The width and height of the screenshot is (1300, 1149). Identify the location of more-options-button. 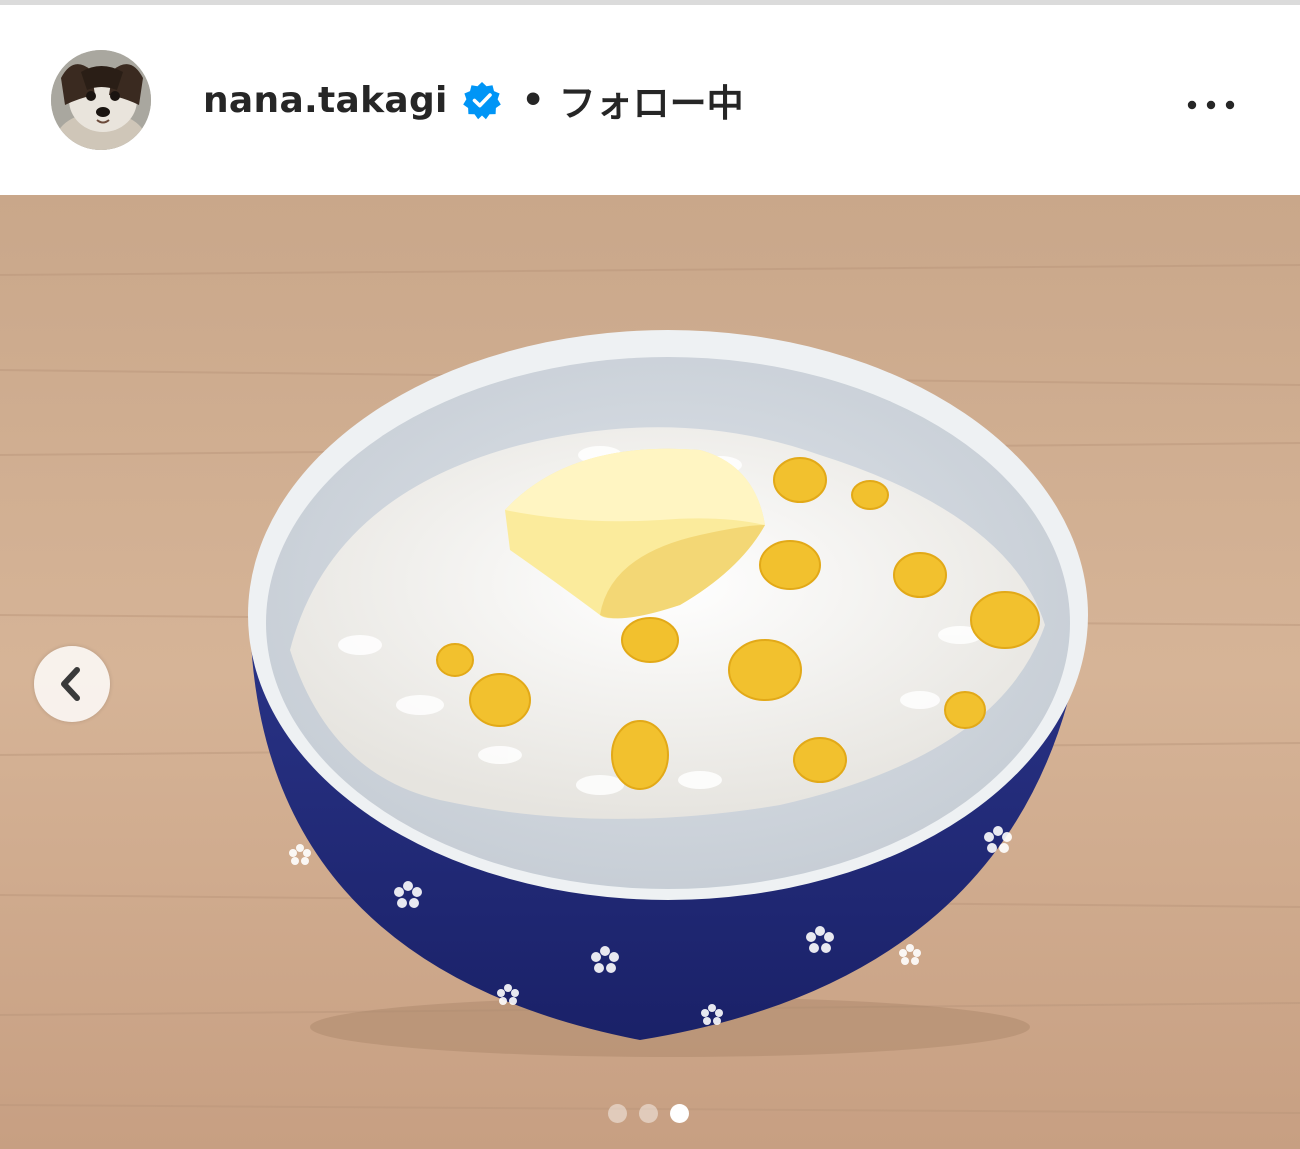
(1212, 105).